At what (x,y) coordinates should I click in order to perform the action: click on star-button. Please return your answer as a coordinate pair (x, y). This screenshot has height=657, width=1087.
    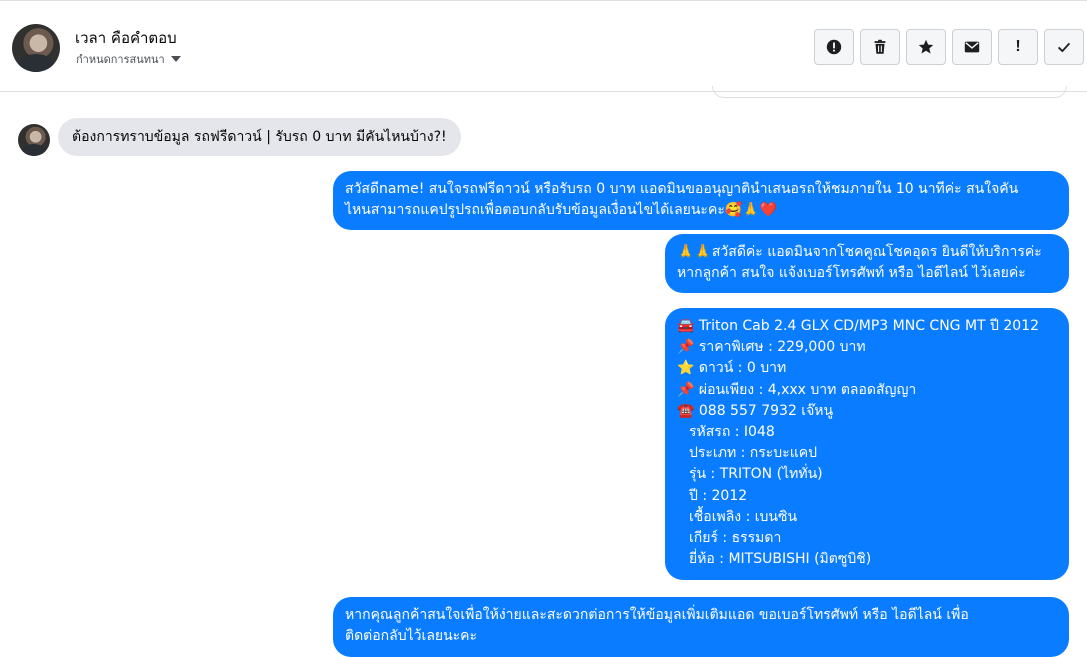
    Looking at the image, I should click on (926, 47).